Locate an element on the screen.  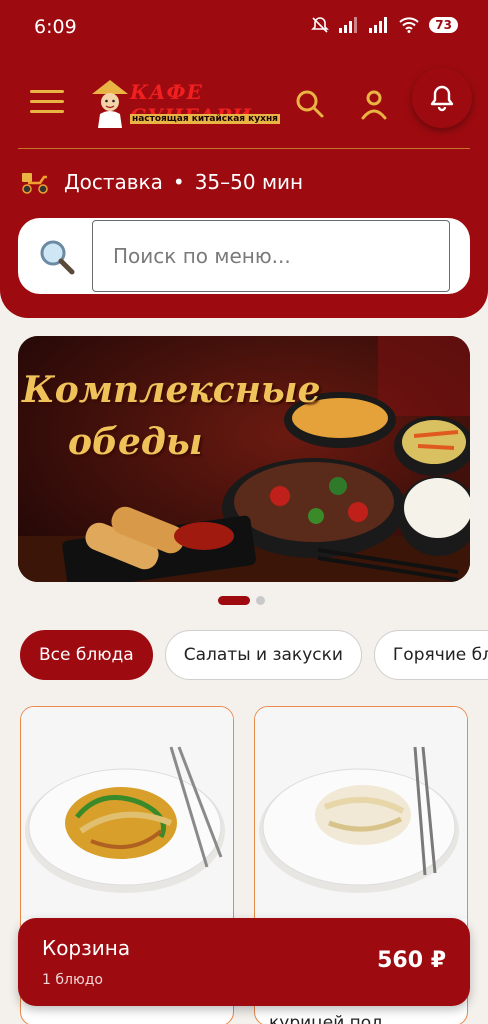
magnifier-icon is located at coordinates (57, 257).